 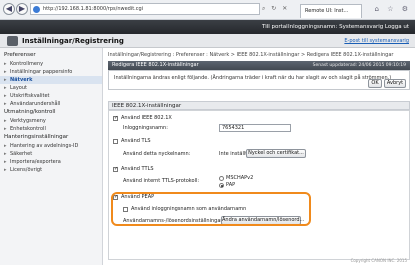 What do you see at coordinates (30, 112) in the screenshot?
I see `sidebar-section-output: Utmatning/kontroll` at bounding box center [30, 112].